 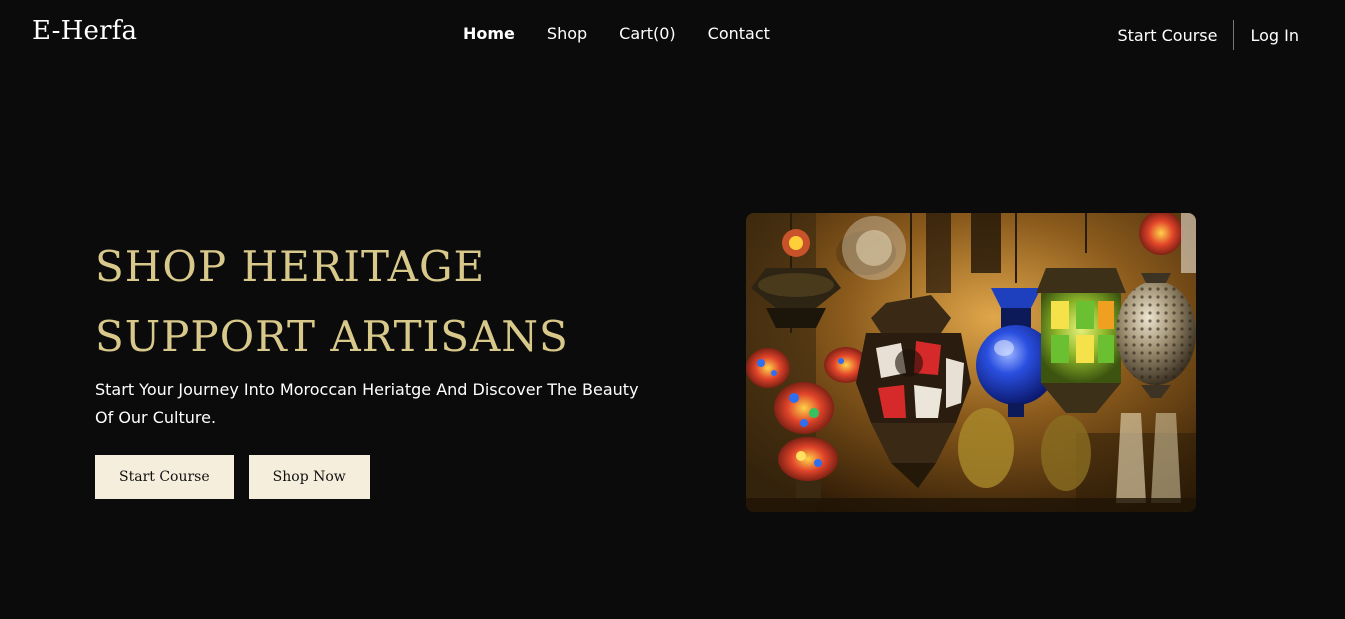 What do you see at coordinates (1274, 35) in the screenshot?
I see `nav-login-link: Log In` at bounding box center [1274, 35].